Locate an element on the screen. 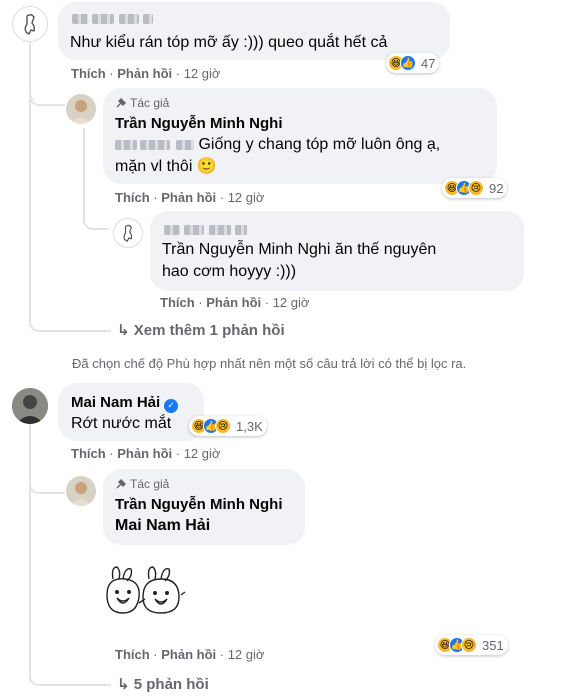 This screenshot has height=696, width=566. comment-bubble: Mai Nam Hải ✓ Rớt nước mắt is located at coordinates (131, 412).